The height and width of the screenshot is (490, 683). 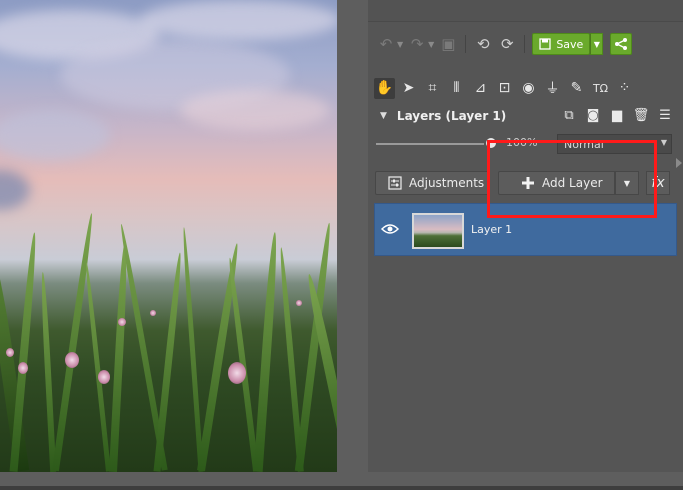 I want to click on fx-button: fx, so click(x=658, y=183).